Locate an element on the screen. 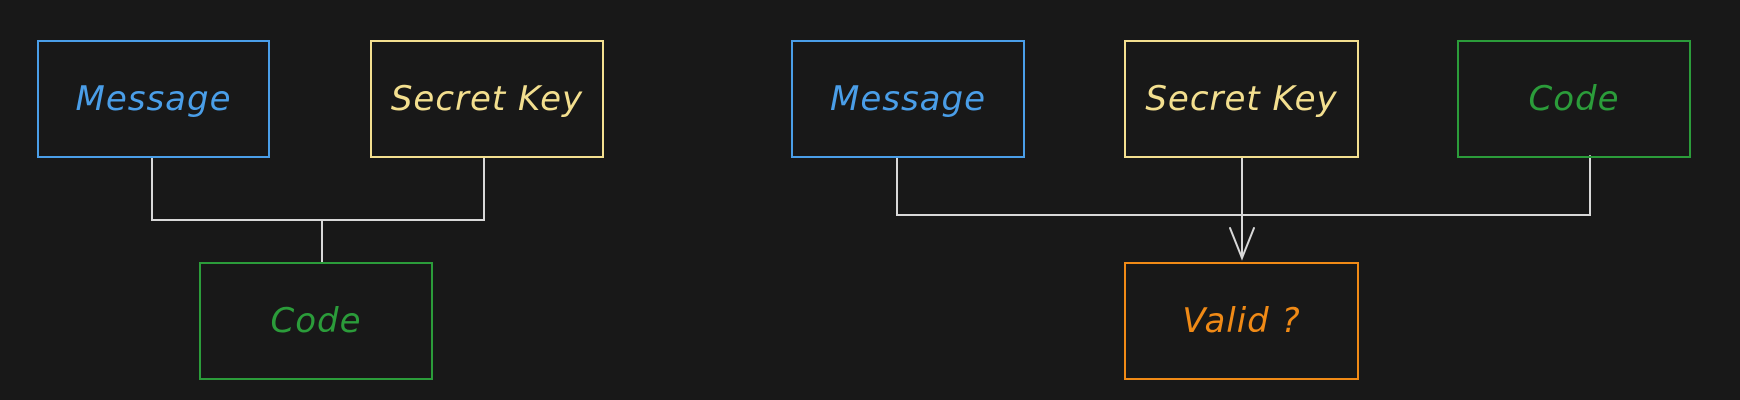 This screenshot has width=1740, height=400. left-code-label: Code is located at coordinates (316, 321).